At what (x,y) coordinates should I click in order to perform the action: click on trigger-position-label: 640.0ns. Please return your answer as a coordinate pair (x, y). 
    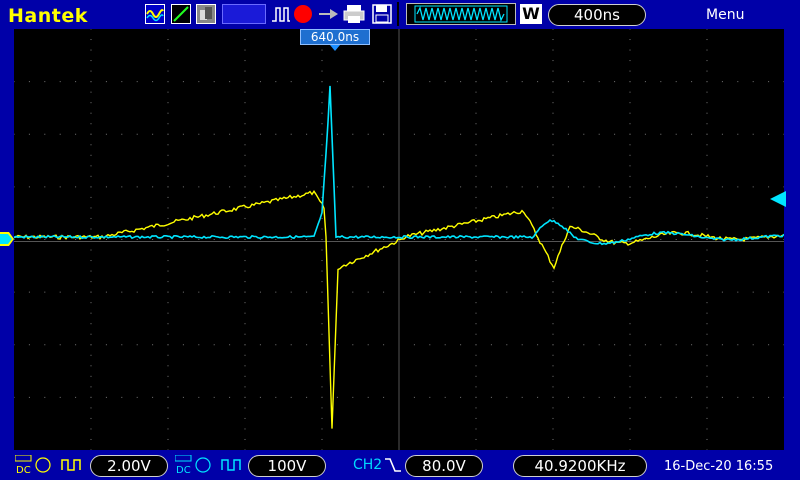
    Looking at the image, I should click on (335, 37).